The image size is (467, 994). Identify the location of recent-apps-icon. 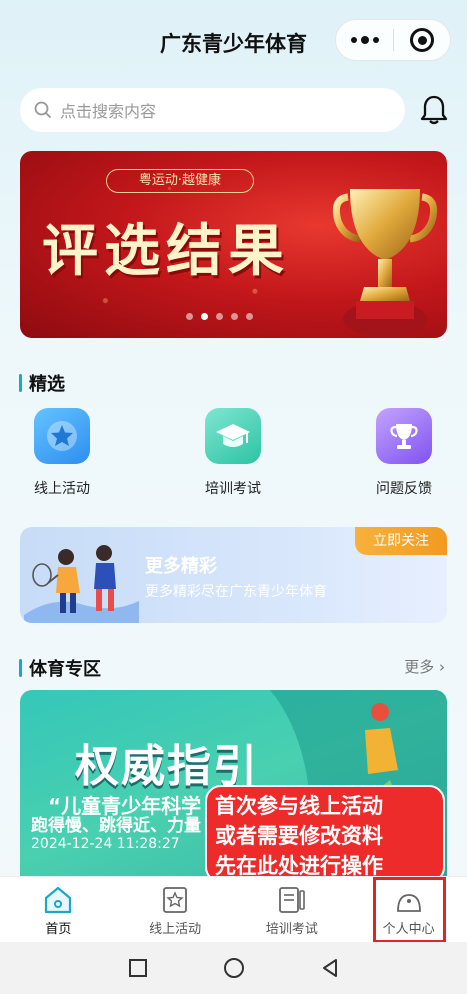
(138, 968).